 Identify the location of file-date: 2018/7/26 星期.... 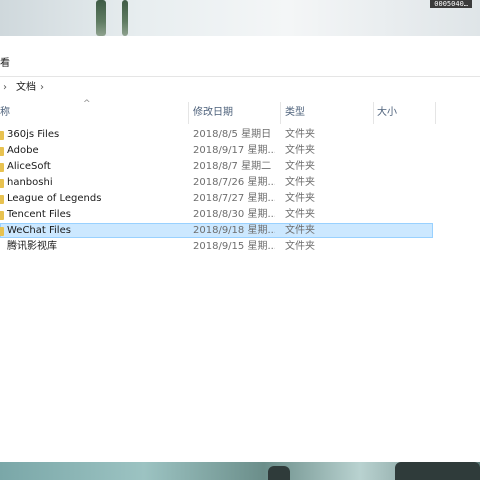
(234, 182).